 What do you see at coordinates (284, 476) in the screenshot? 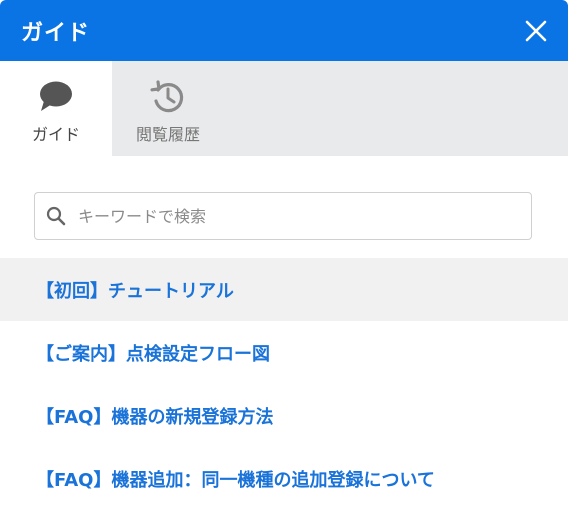
I see `list-item-additional-registration: 【FAQ】機器追加：同一機種の追加登録について` at bounding box center [284, 476].